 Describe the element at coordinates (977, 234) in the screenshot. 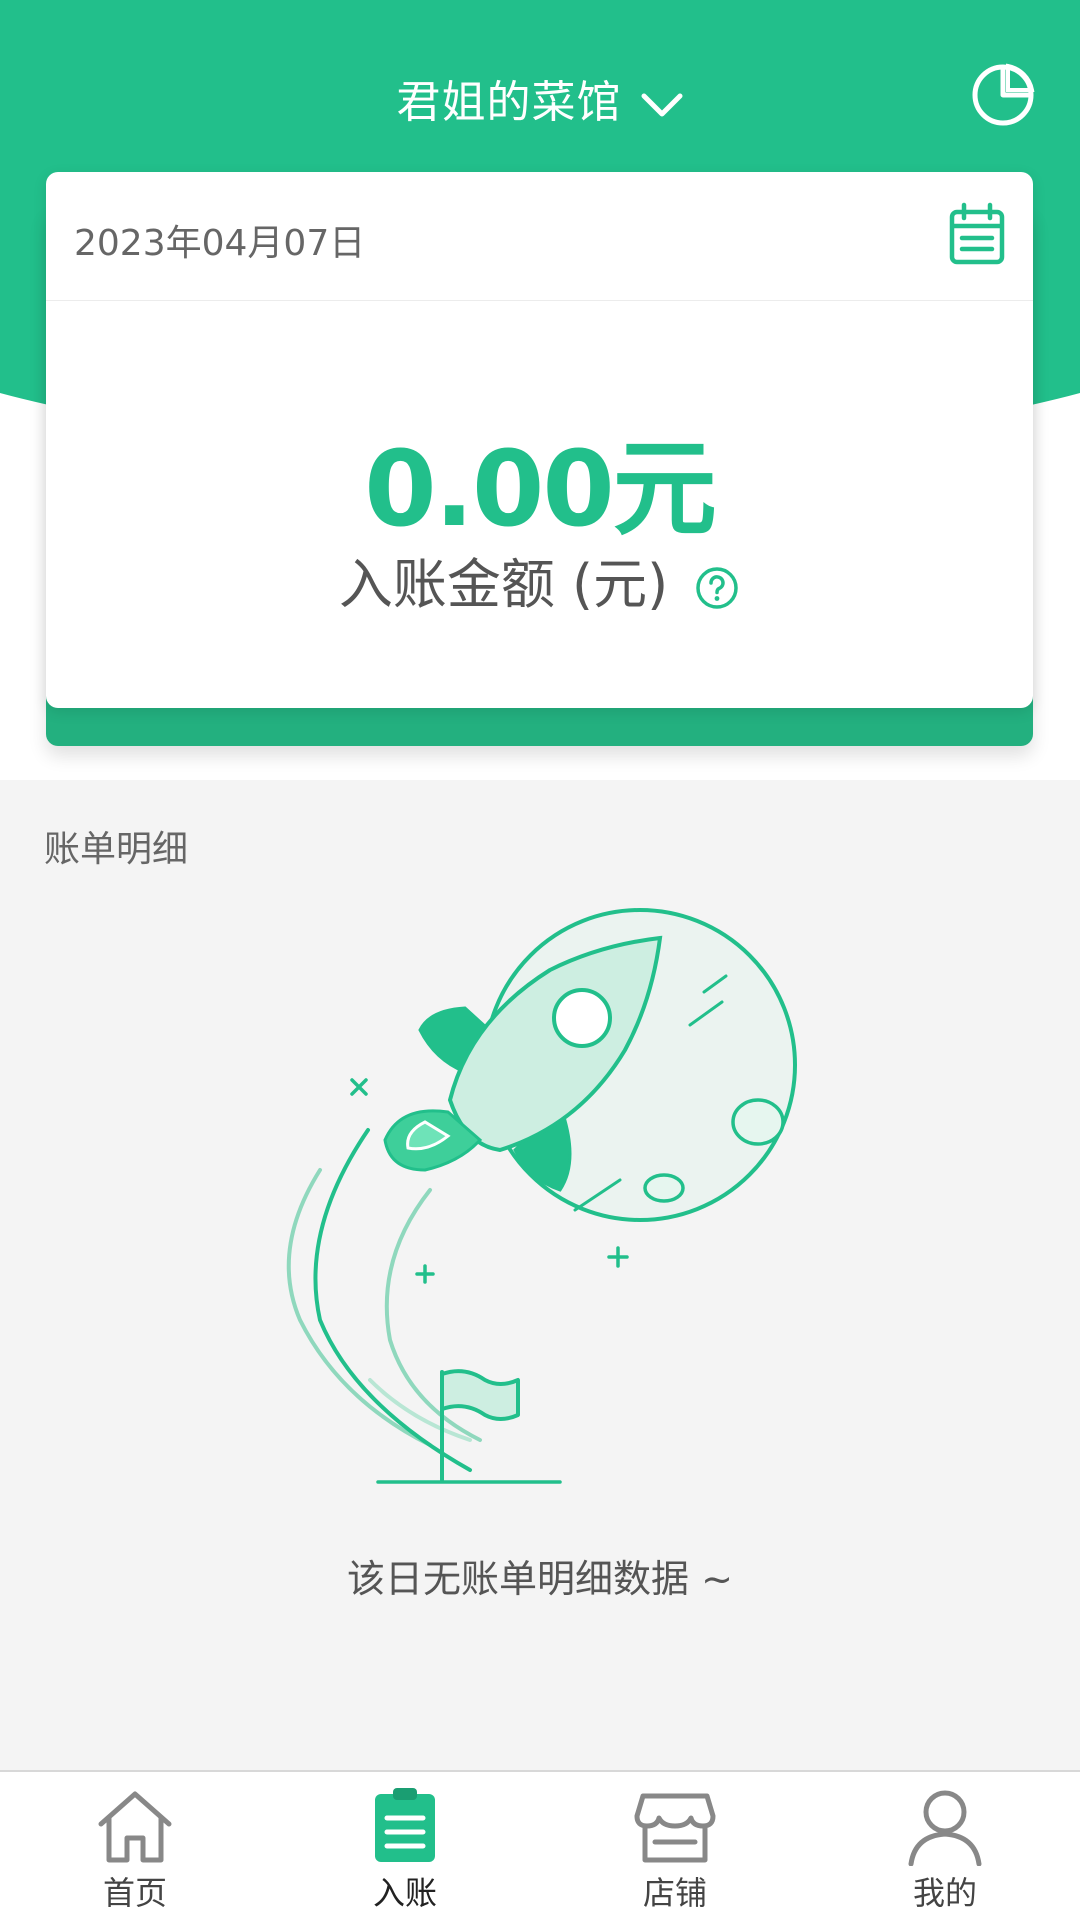

I see `calendar-icon` at that location.